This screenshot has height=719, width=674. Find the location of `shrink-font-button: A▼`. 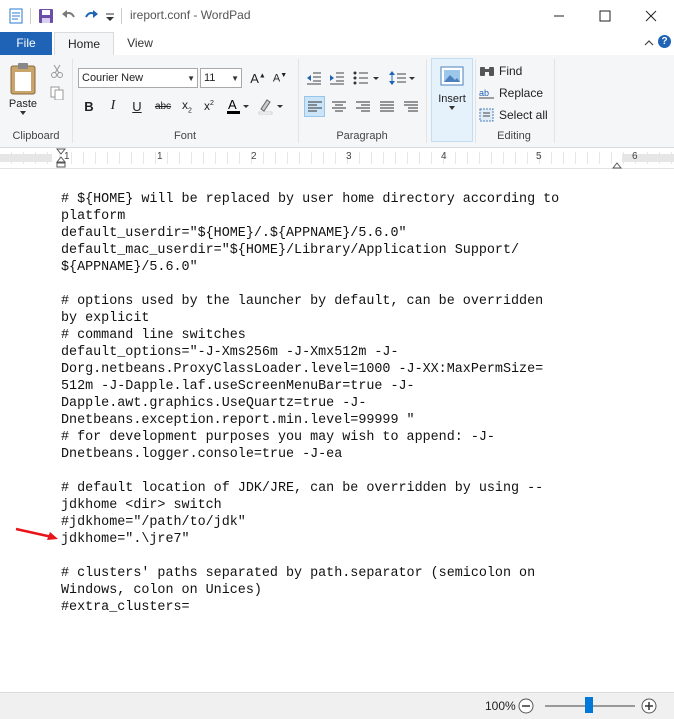

shrink-font-button: A▼ is located at coordinates (280, 78).